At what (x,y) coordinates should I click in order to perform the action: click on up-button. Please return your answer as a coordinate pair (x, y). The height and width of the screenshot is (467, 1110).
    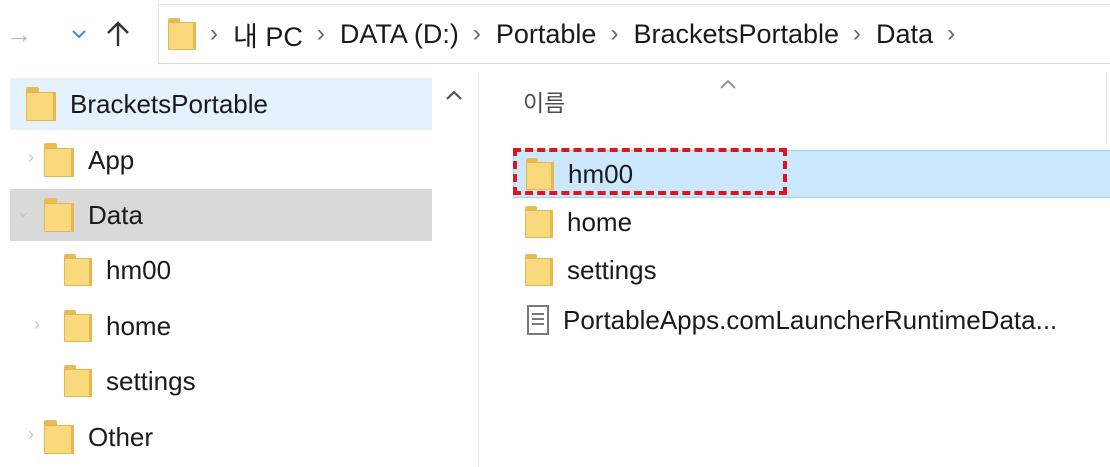
    Looking at the image, I should click on (118, 34).